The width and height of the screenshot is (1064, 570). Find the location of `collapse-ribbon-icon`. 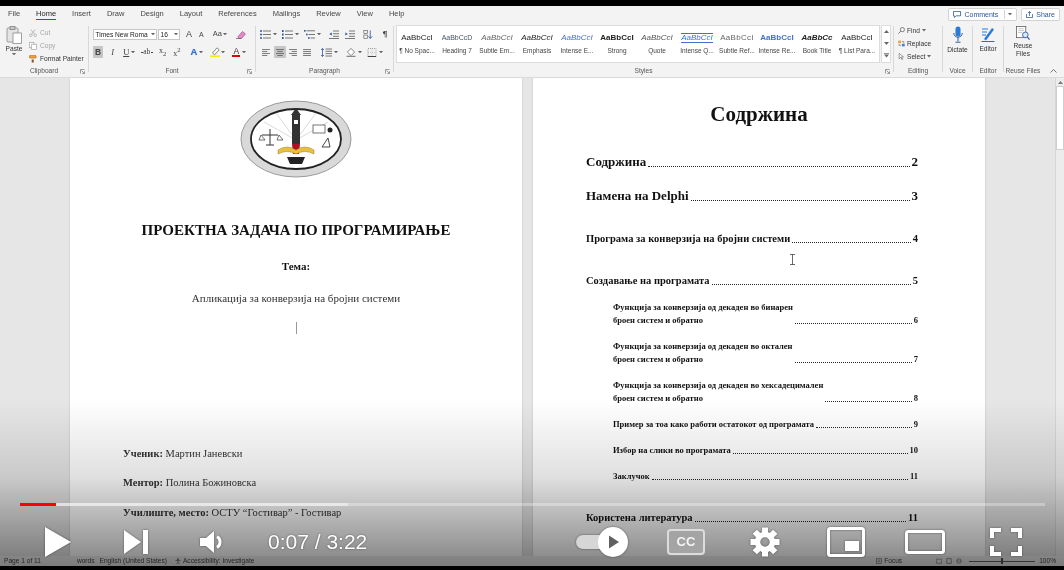

collapse-ribbon-icon is located at coordinates (1053, 71).